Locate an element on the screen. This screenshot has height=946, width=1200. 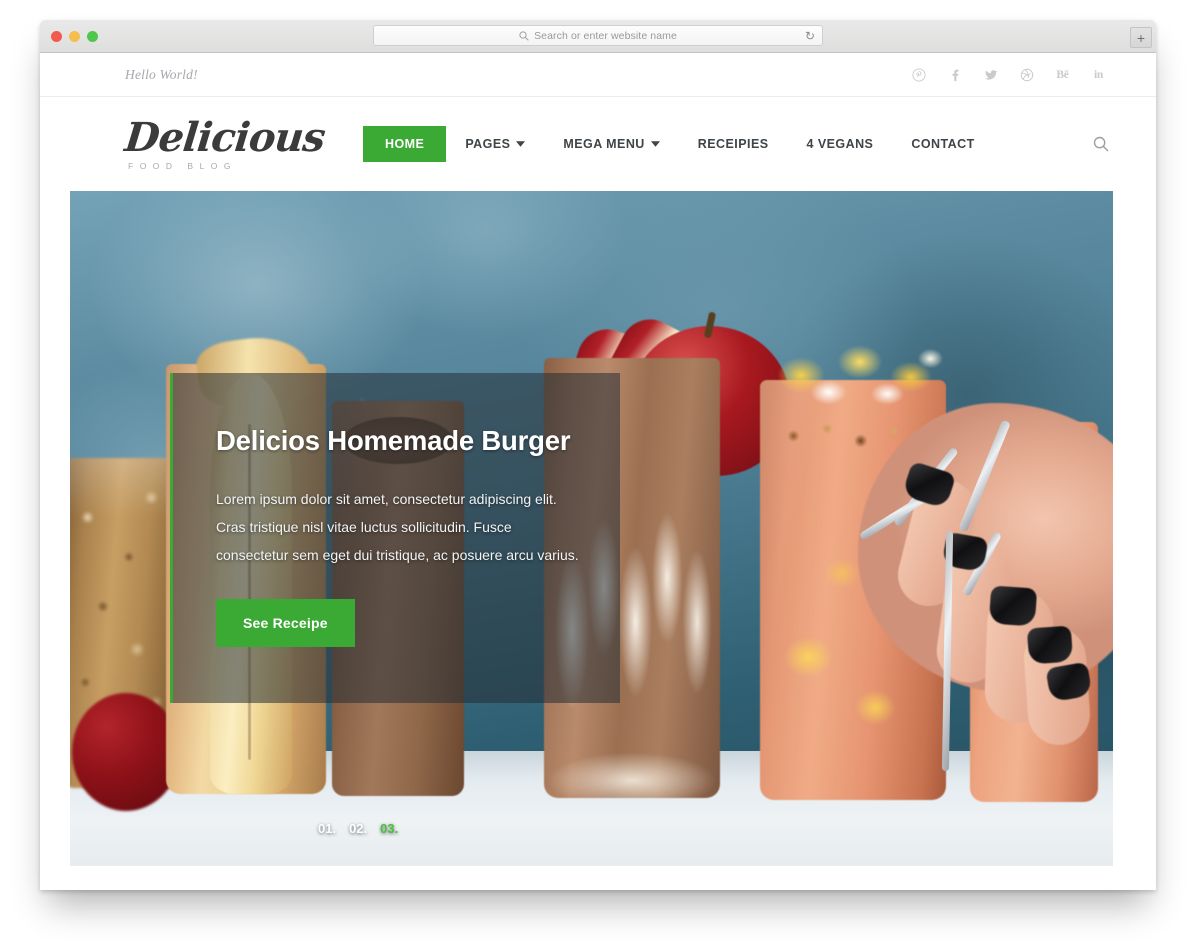
maximize-window-button is located at coordinates (92, 36).